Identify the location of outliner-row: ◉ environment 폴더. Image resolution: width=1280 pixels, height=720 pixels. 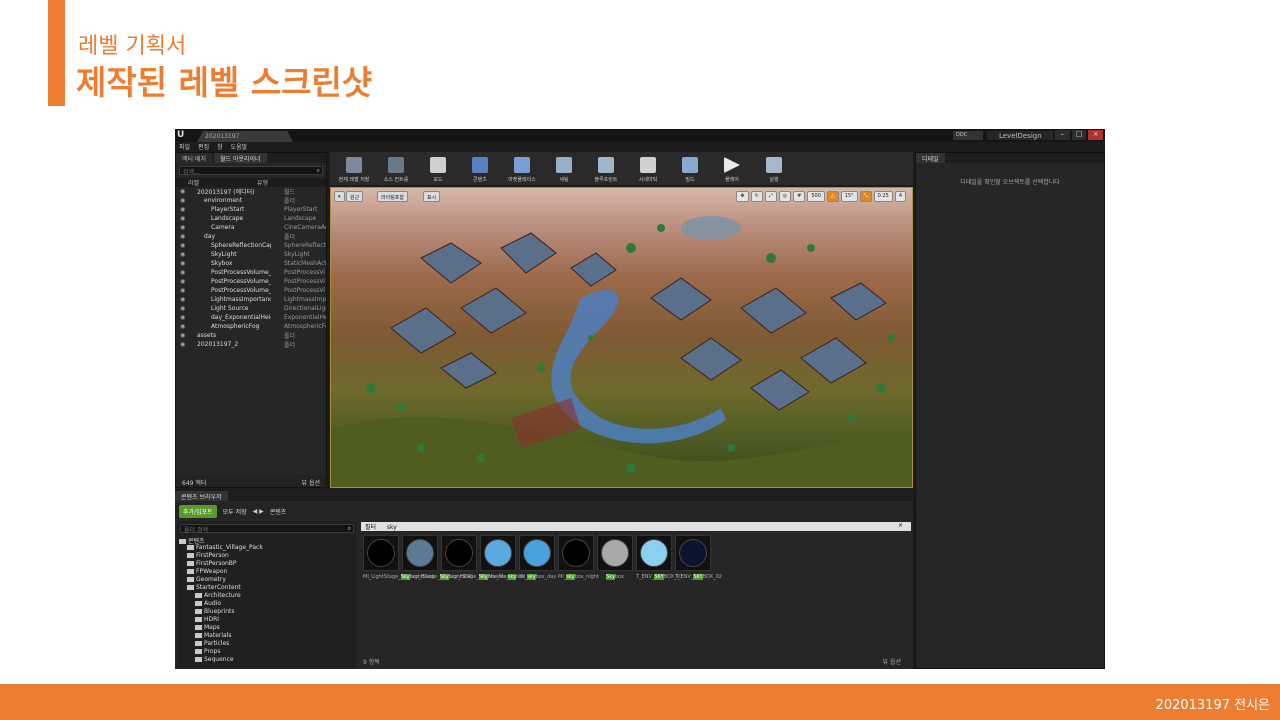
(251, 200).